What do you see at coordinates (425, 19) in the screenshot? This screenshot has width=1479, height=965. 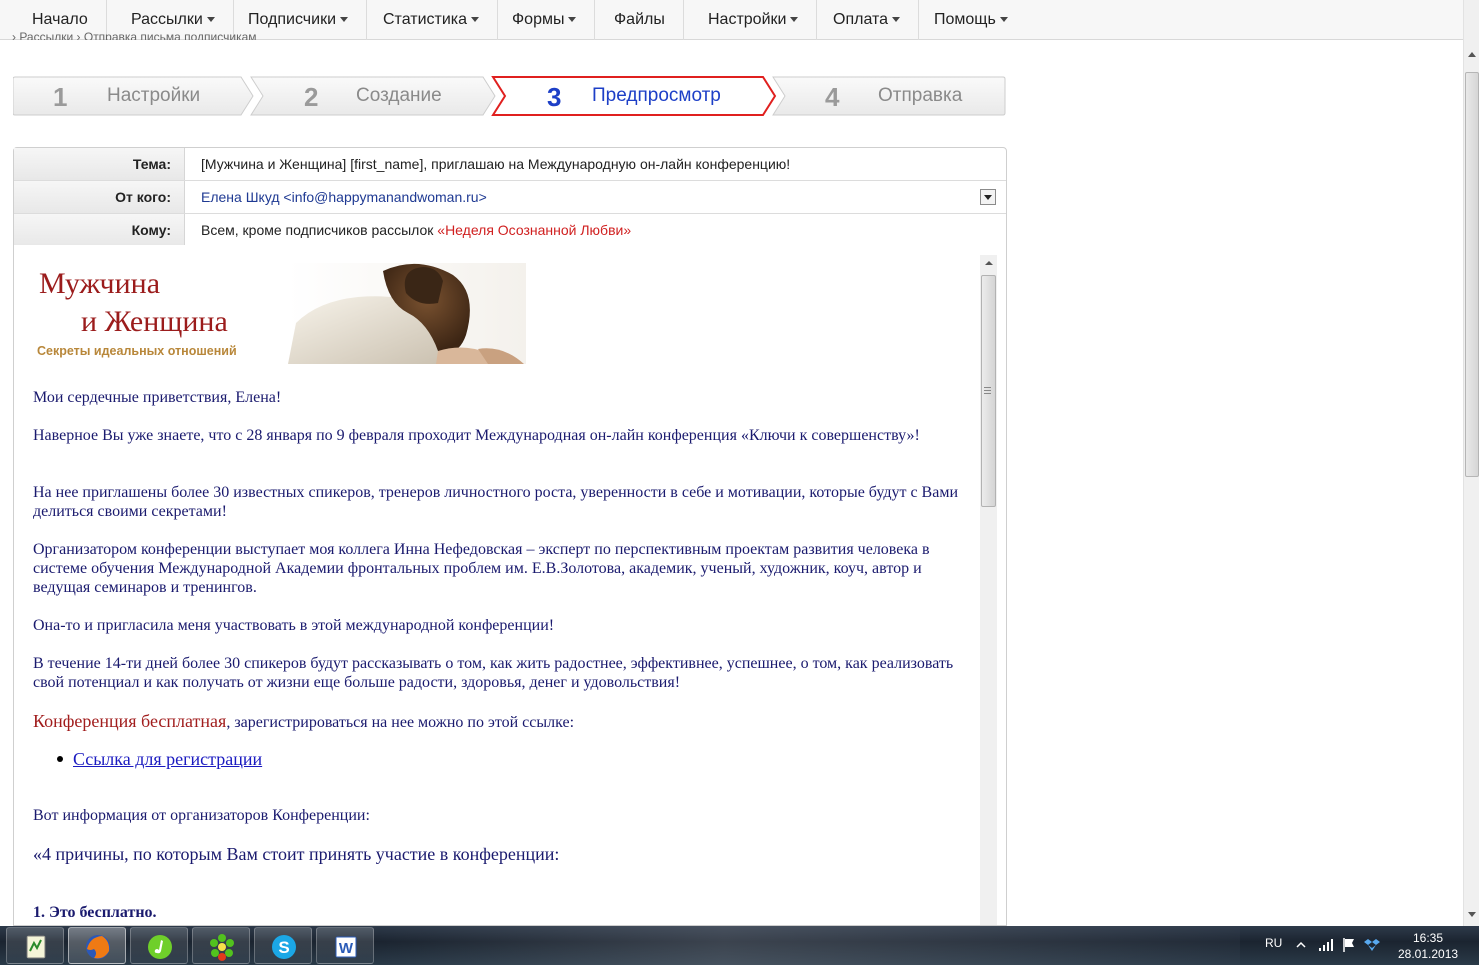 I see `nav-statistics-label: Статистика` at bounding box center [425, 19].